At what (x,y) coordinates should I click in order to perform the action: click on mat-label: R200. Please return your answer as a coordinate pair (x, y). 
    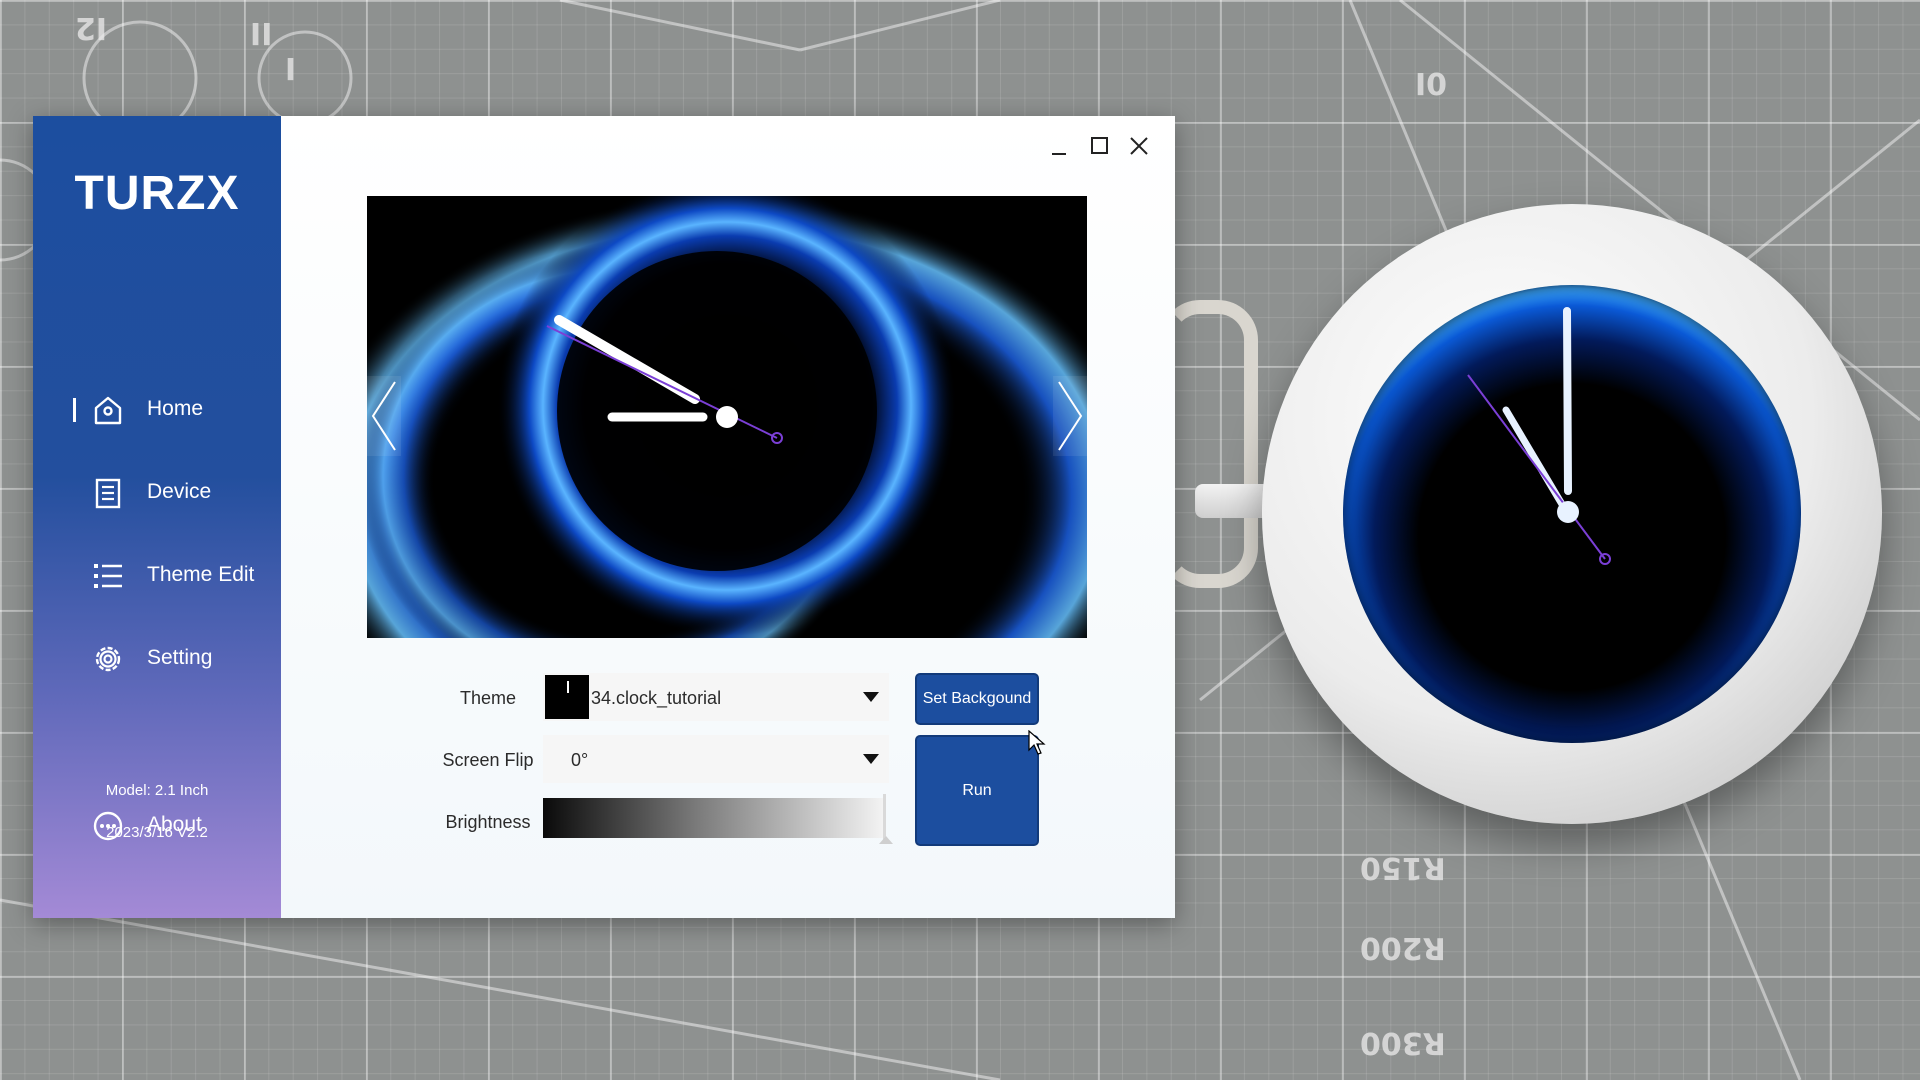
    Looking at the image, I should click on (1403, 947).